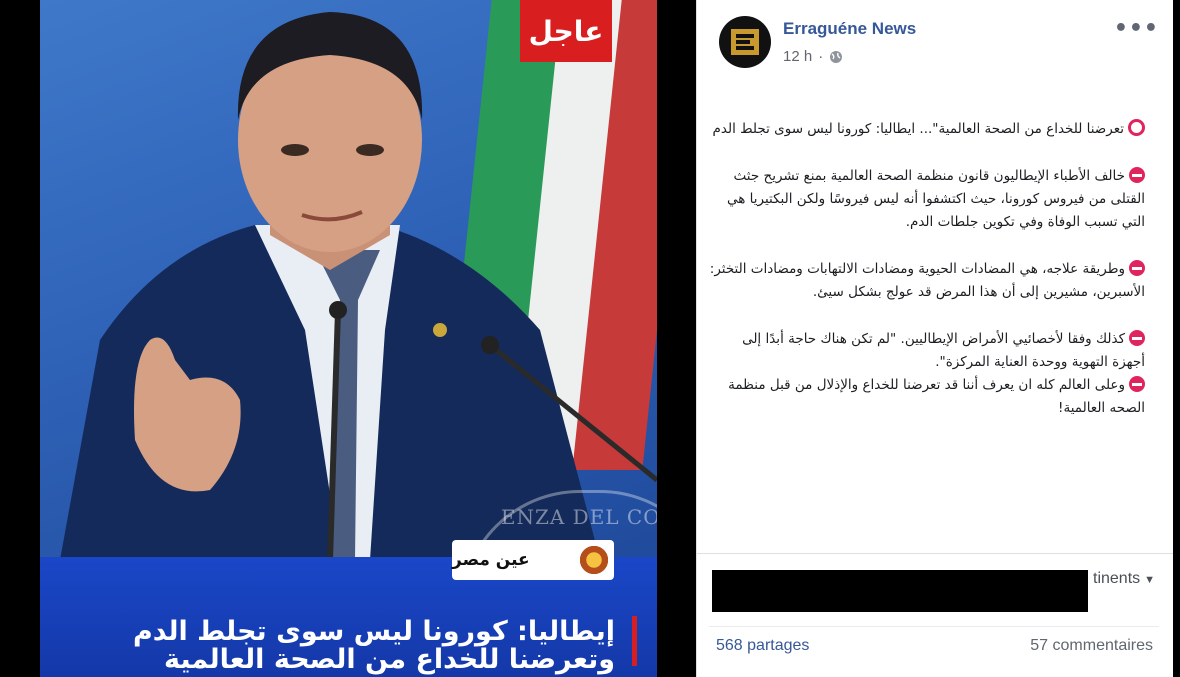 This screenshot has height=677, width=1180. What do you see at coordinates (491, 560) in the screenshot?
I see `channel-logo-text: عين مصر` at bounding box center [491, 560].